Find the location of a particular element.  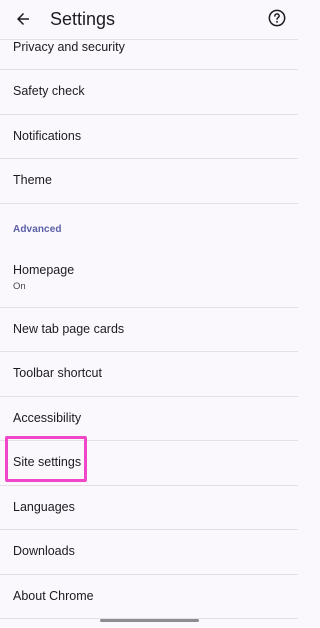

list-item-site-settings: Site settings is located at coordinates (149, 463).